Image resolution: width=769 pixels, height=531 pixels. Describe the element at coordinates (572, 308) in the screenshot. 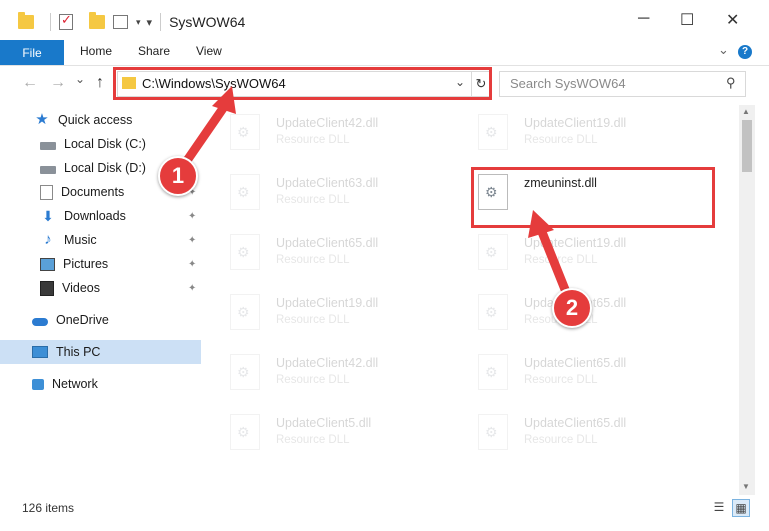

I see `callout-2: 2` at that location.